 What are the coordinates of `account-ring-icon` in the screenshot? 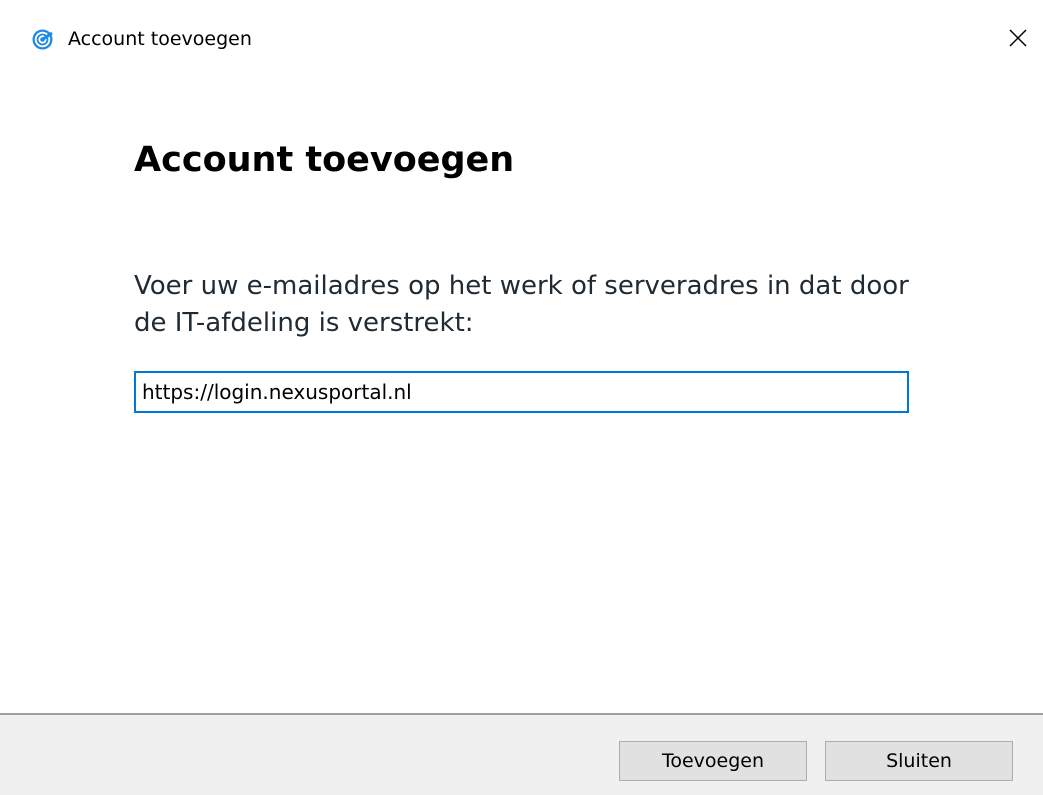 It's located at (42, 39).